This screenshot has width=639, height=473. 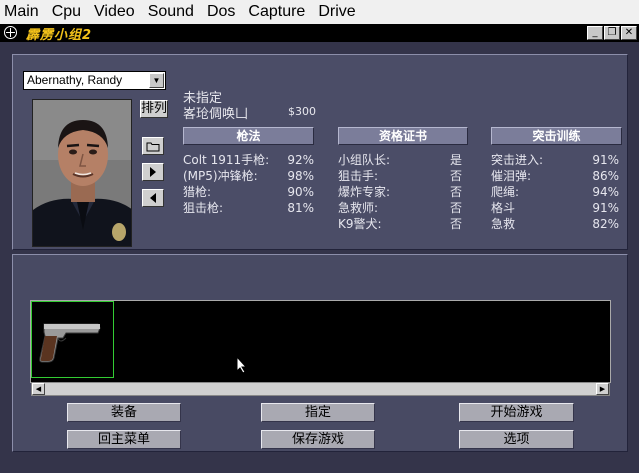 I want to click on chevron-down-icon: ▼, so click(x=156, y=80).